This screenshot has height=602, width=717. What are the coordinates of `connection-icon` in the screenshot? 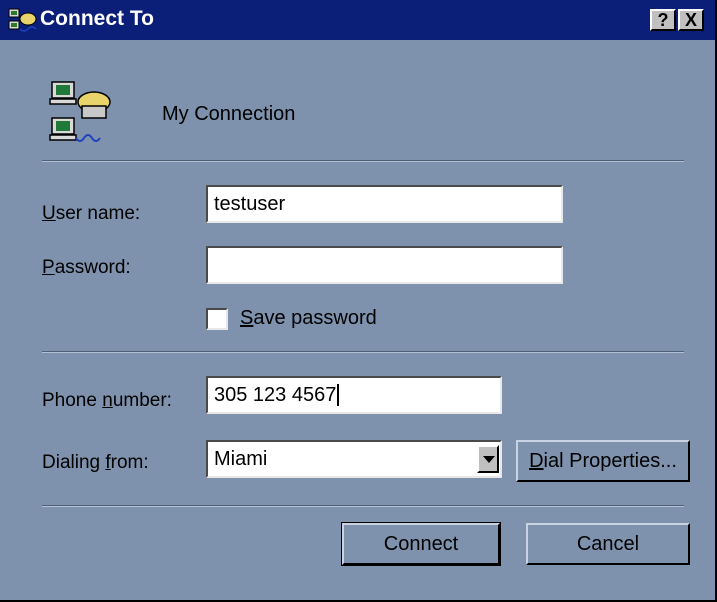 It's located at (80, 111).